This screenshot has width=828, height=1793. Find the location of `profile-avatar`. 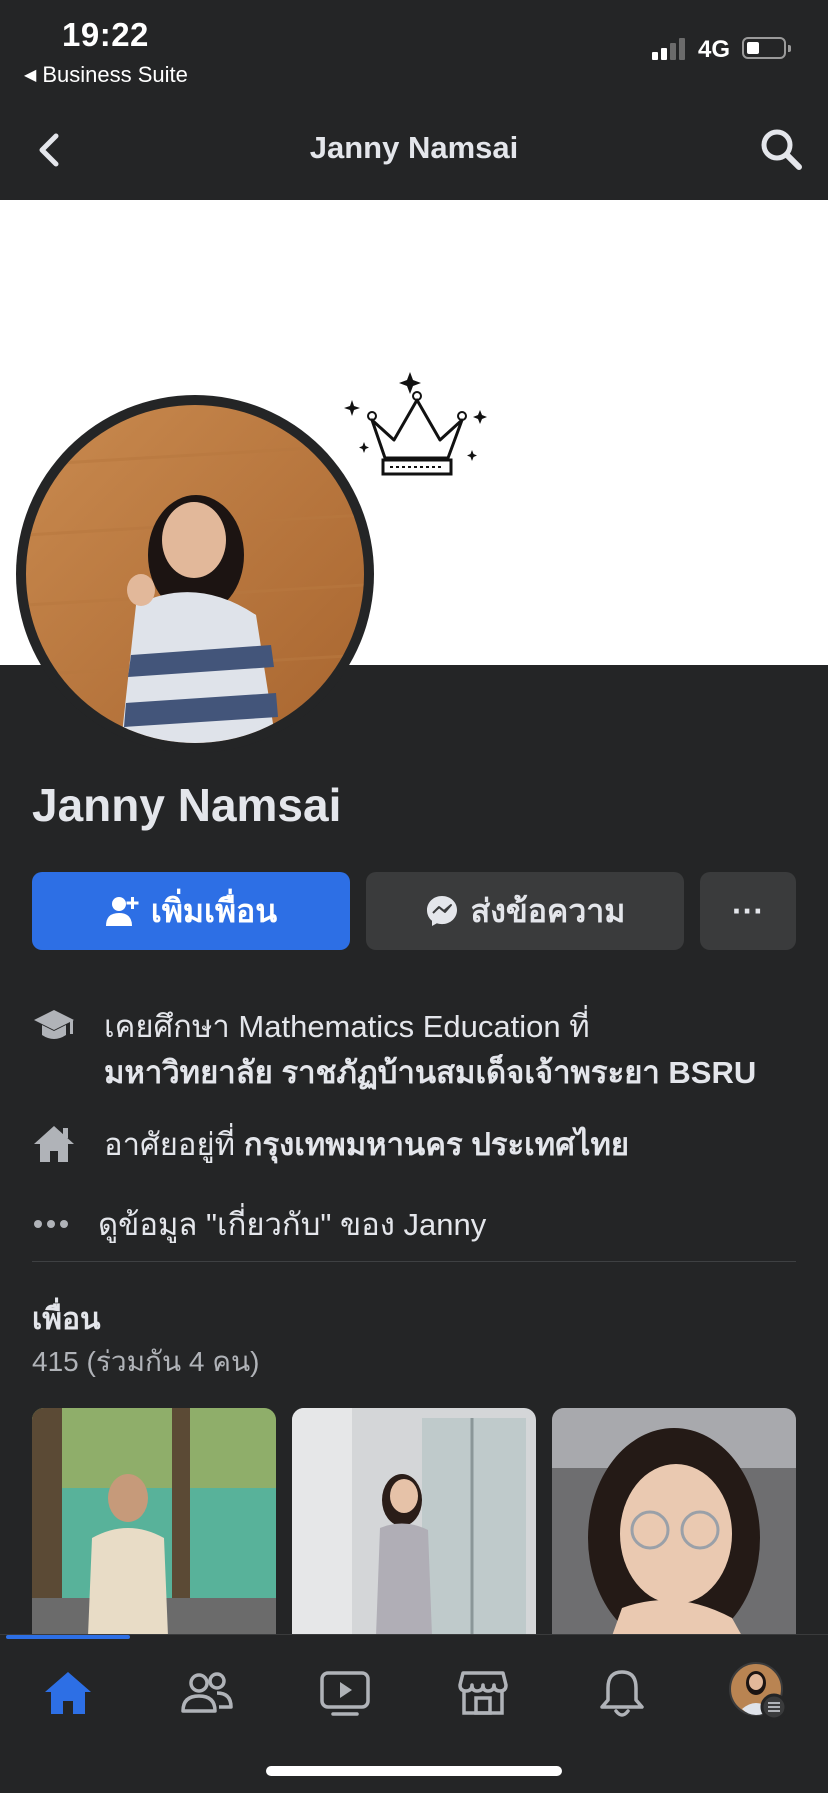

profile-avatar is located at coordinates (758, 1691).